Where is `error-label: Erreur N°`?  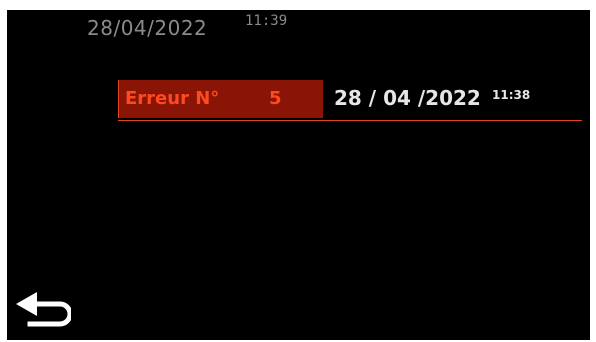 error-label: Erreur N° is located at coordinates (172, 98).